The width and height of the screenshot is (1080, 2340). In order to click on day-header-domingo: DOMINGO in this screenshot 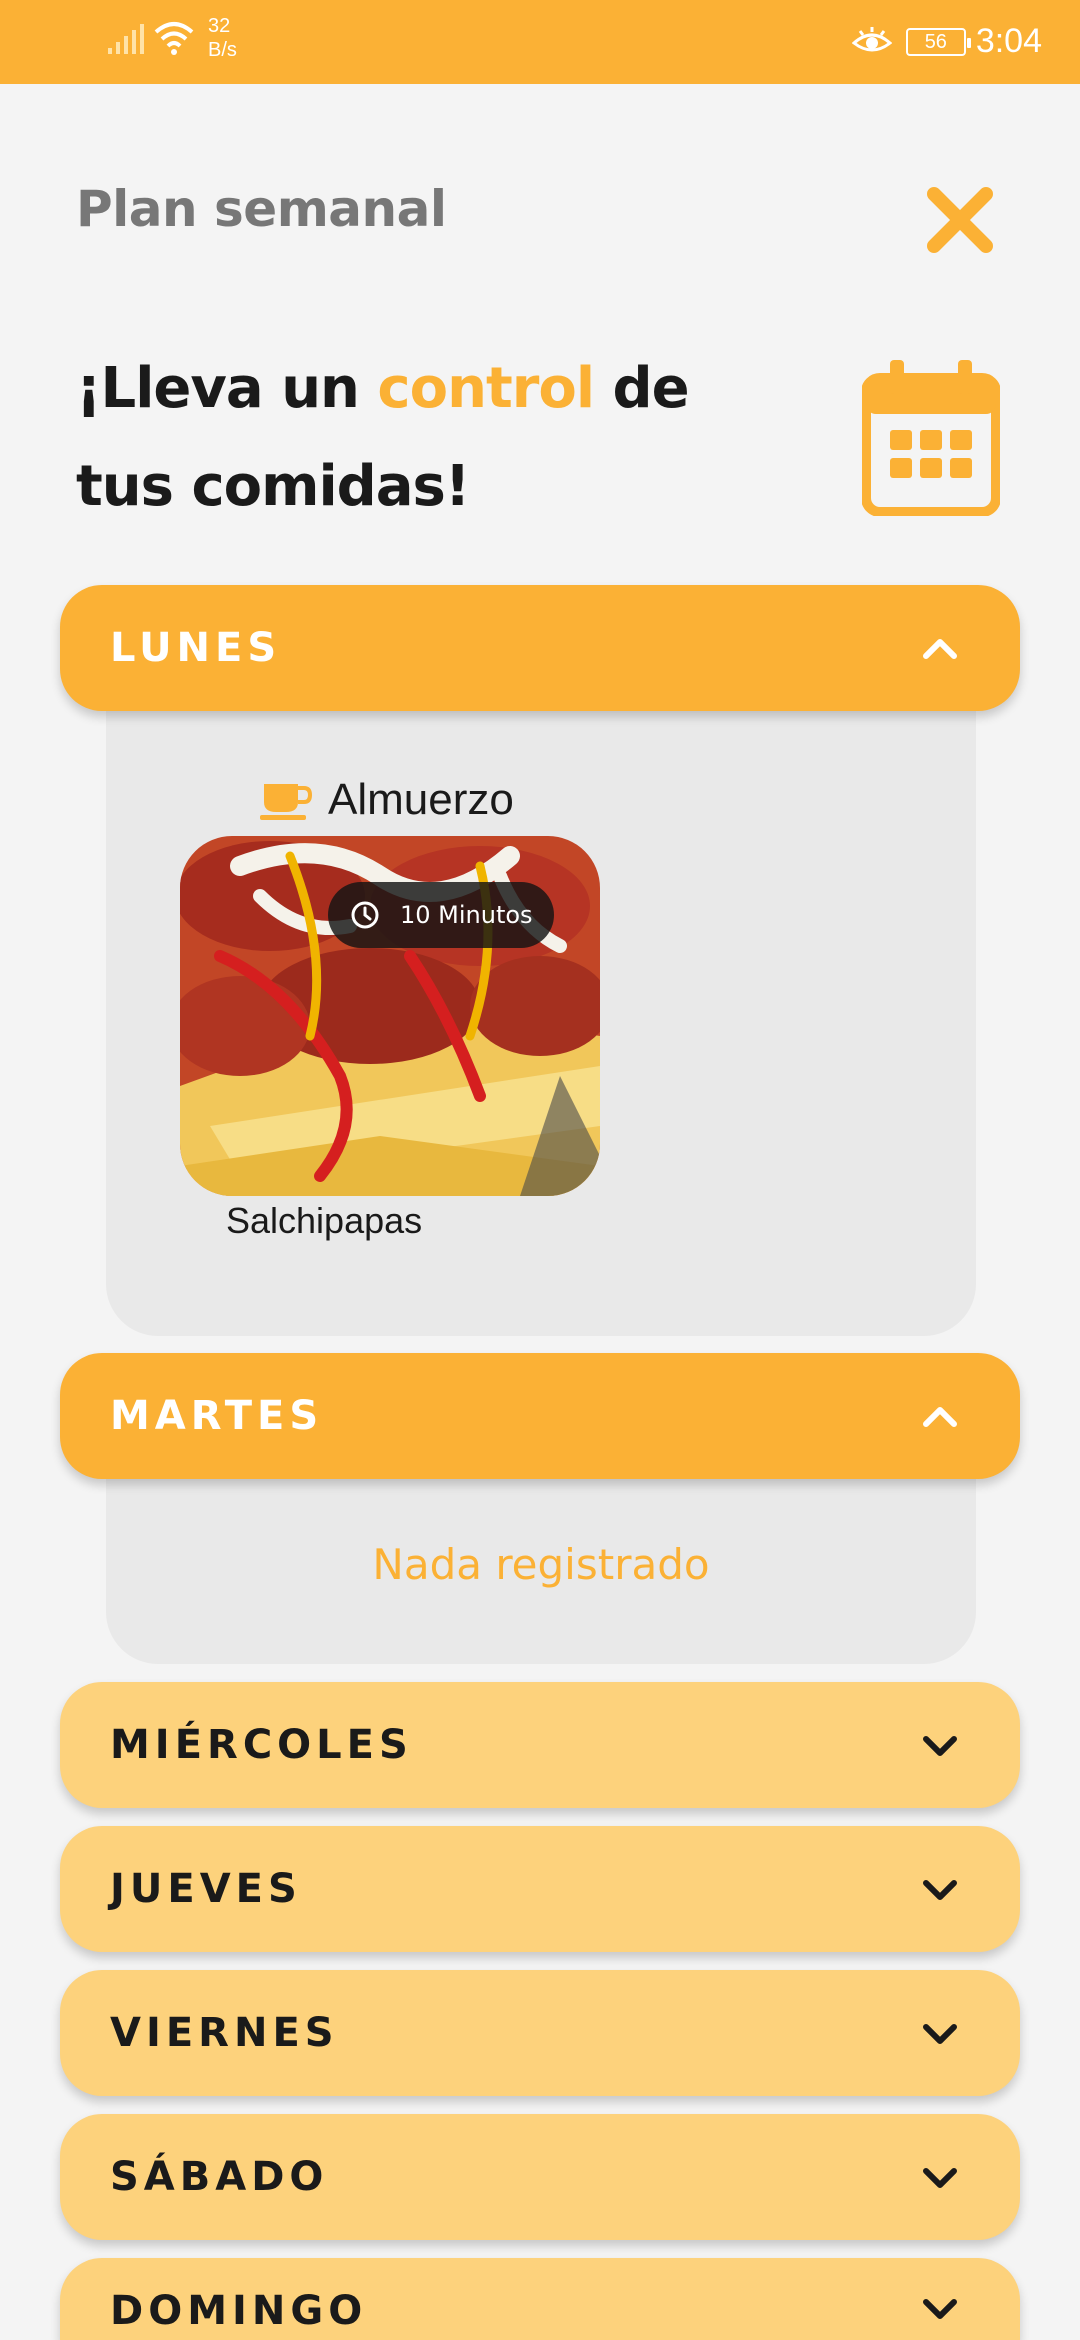, I will do `click(540, 2299)`.